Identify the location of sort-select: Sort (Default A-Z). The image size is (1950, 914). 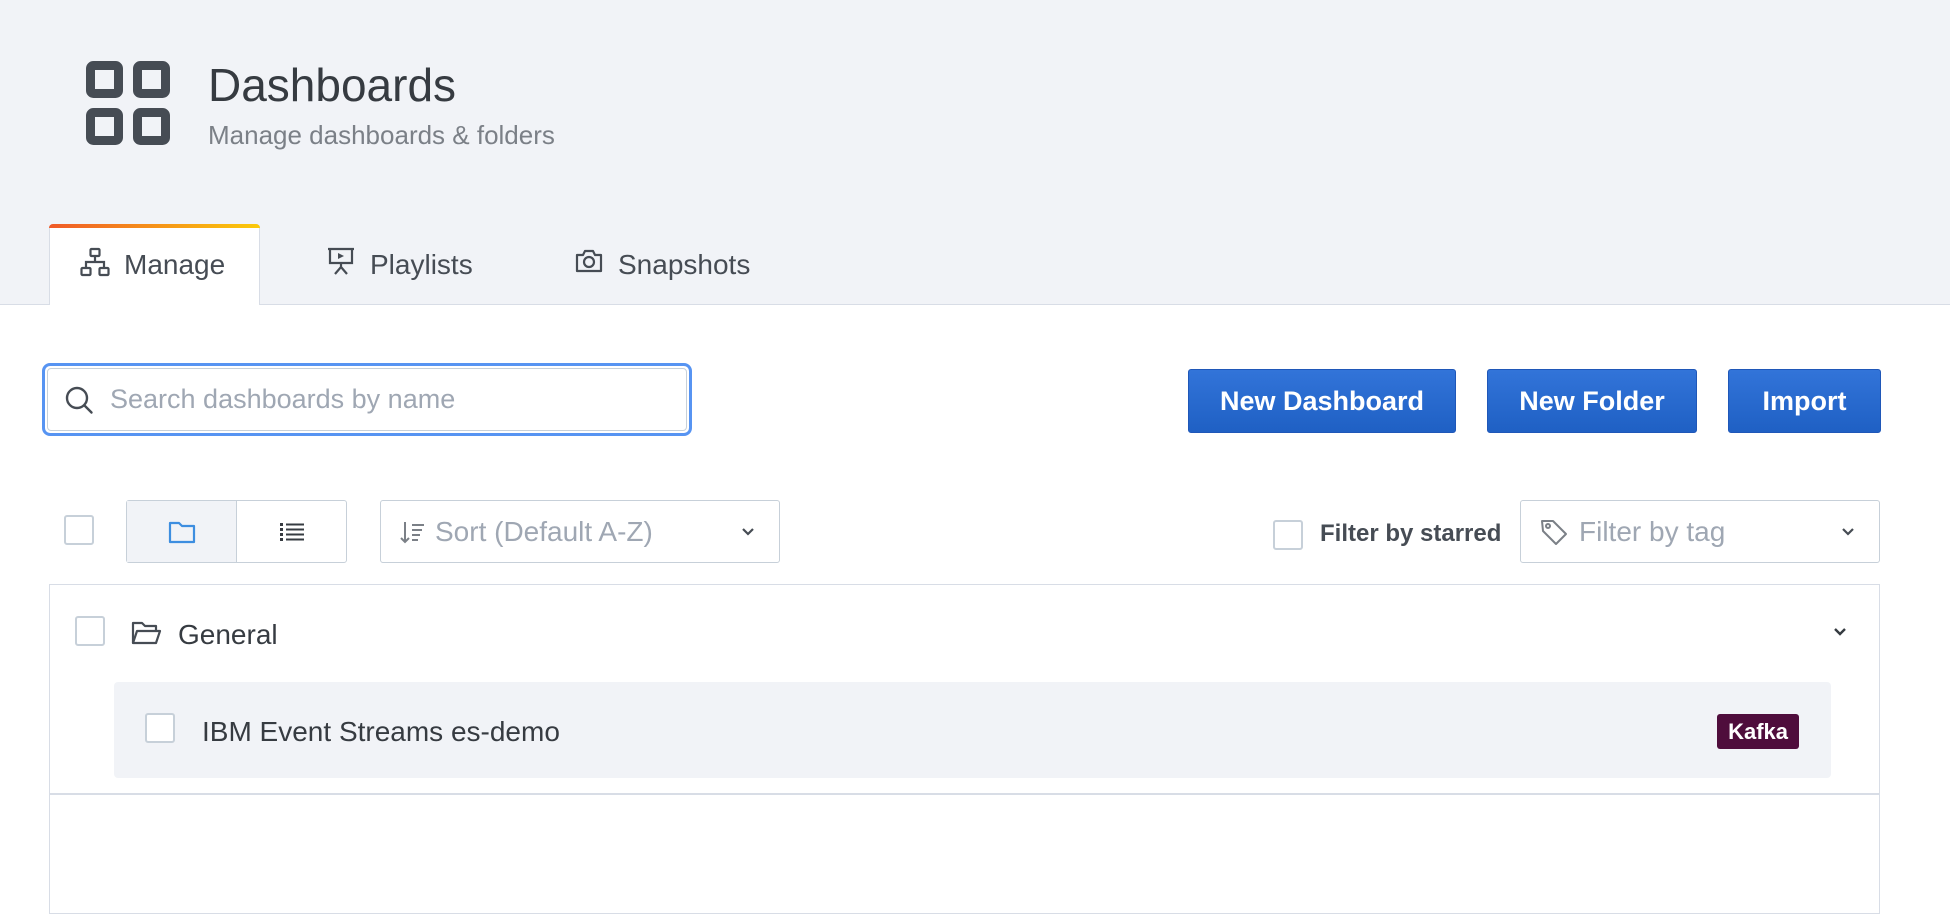
(580, 531).